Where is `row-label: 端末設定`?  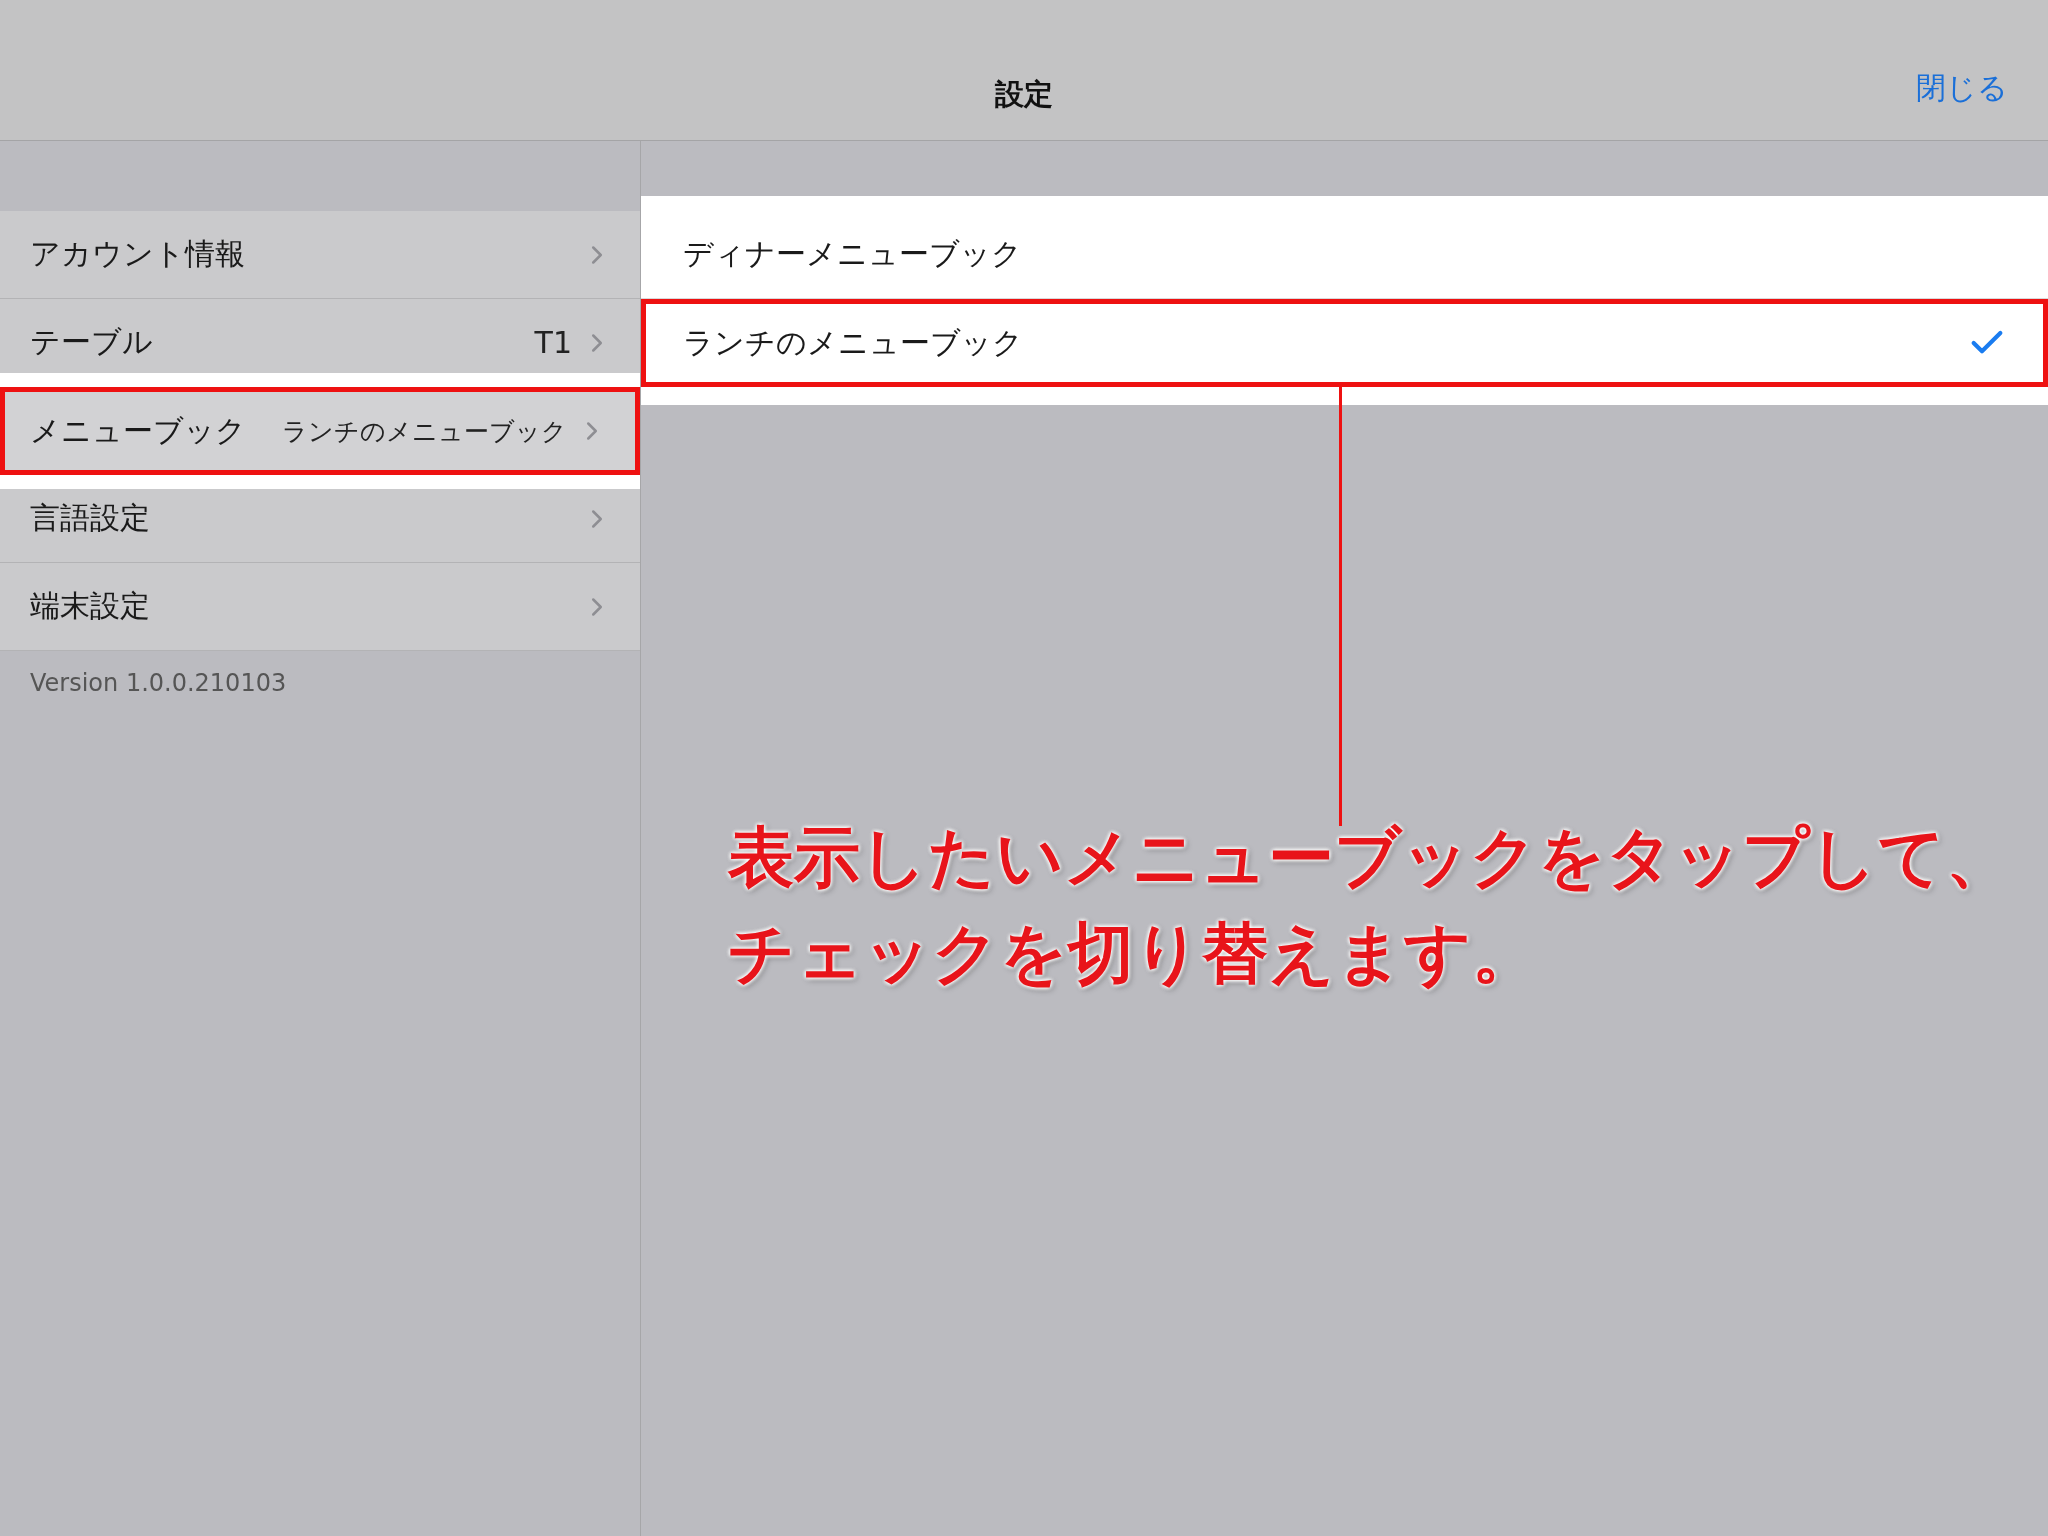
row-label: 端末設定 is located at coordinates (90, 606).